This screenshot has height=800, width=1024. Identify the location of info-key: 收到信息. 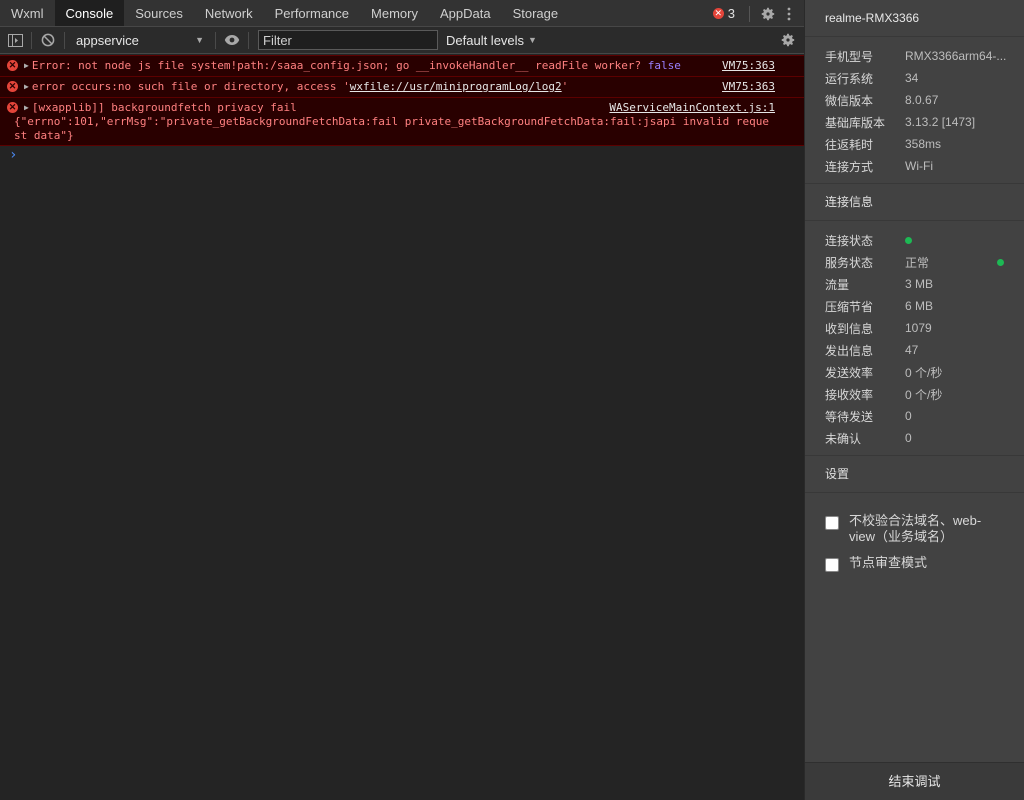
(849, 328).